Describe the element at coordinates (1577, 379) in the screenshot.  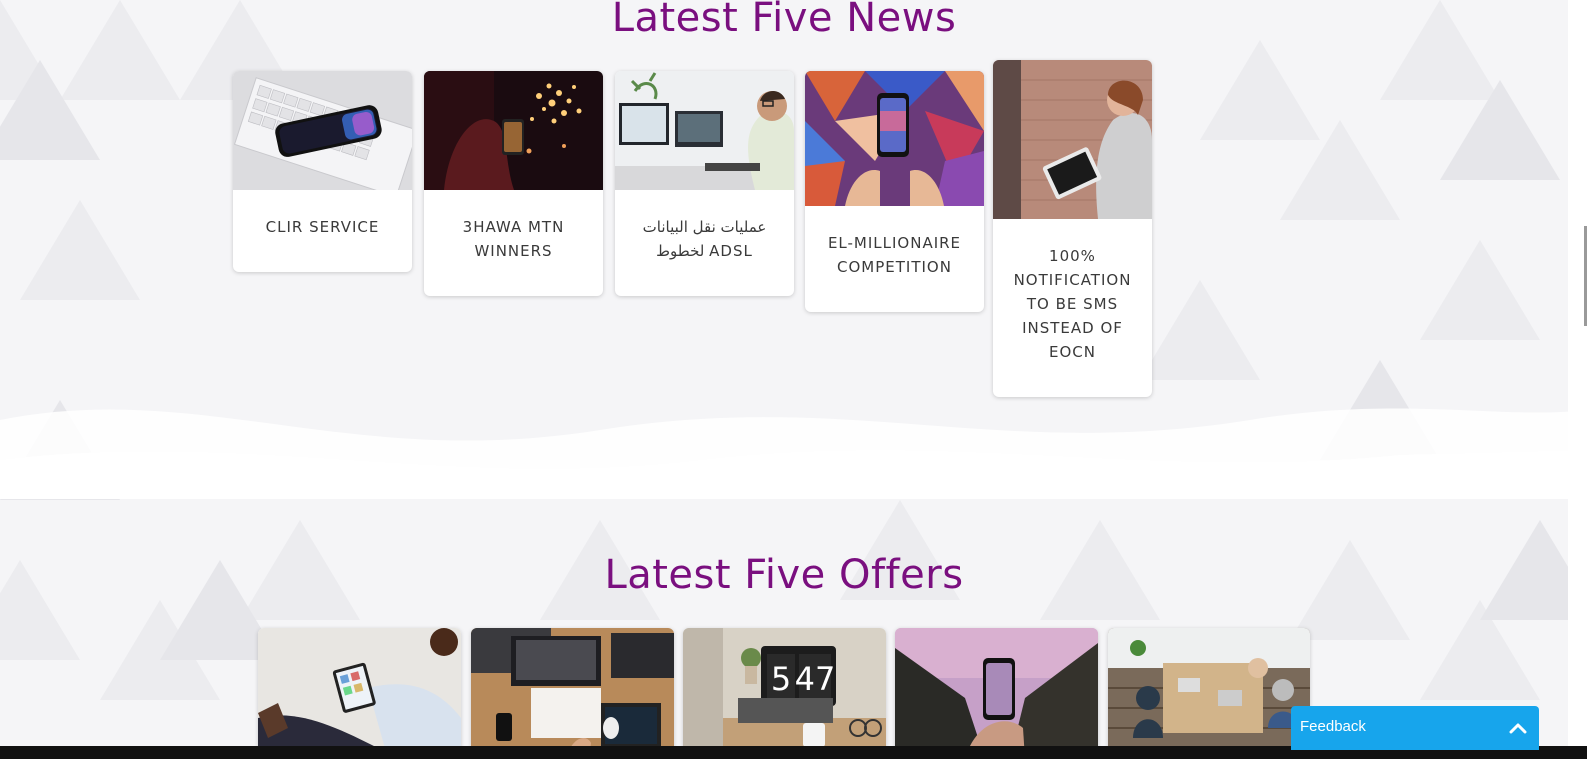
I see `scrollbar-track` at that location.